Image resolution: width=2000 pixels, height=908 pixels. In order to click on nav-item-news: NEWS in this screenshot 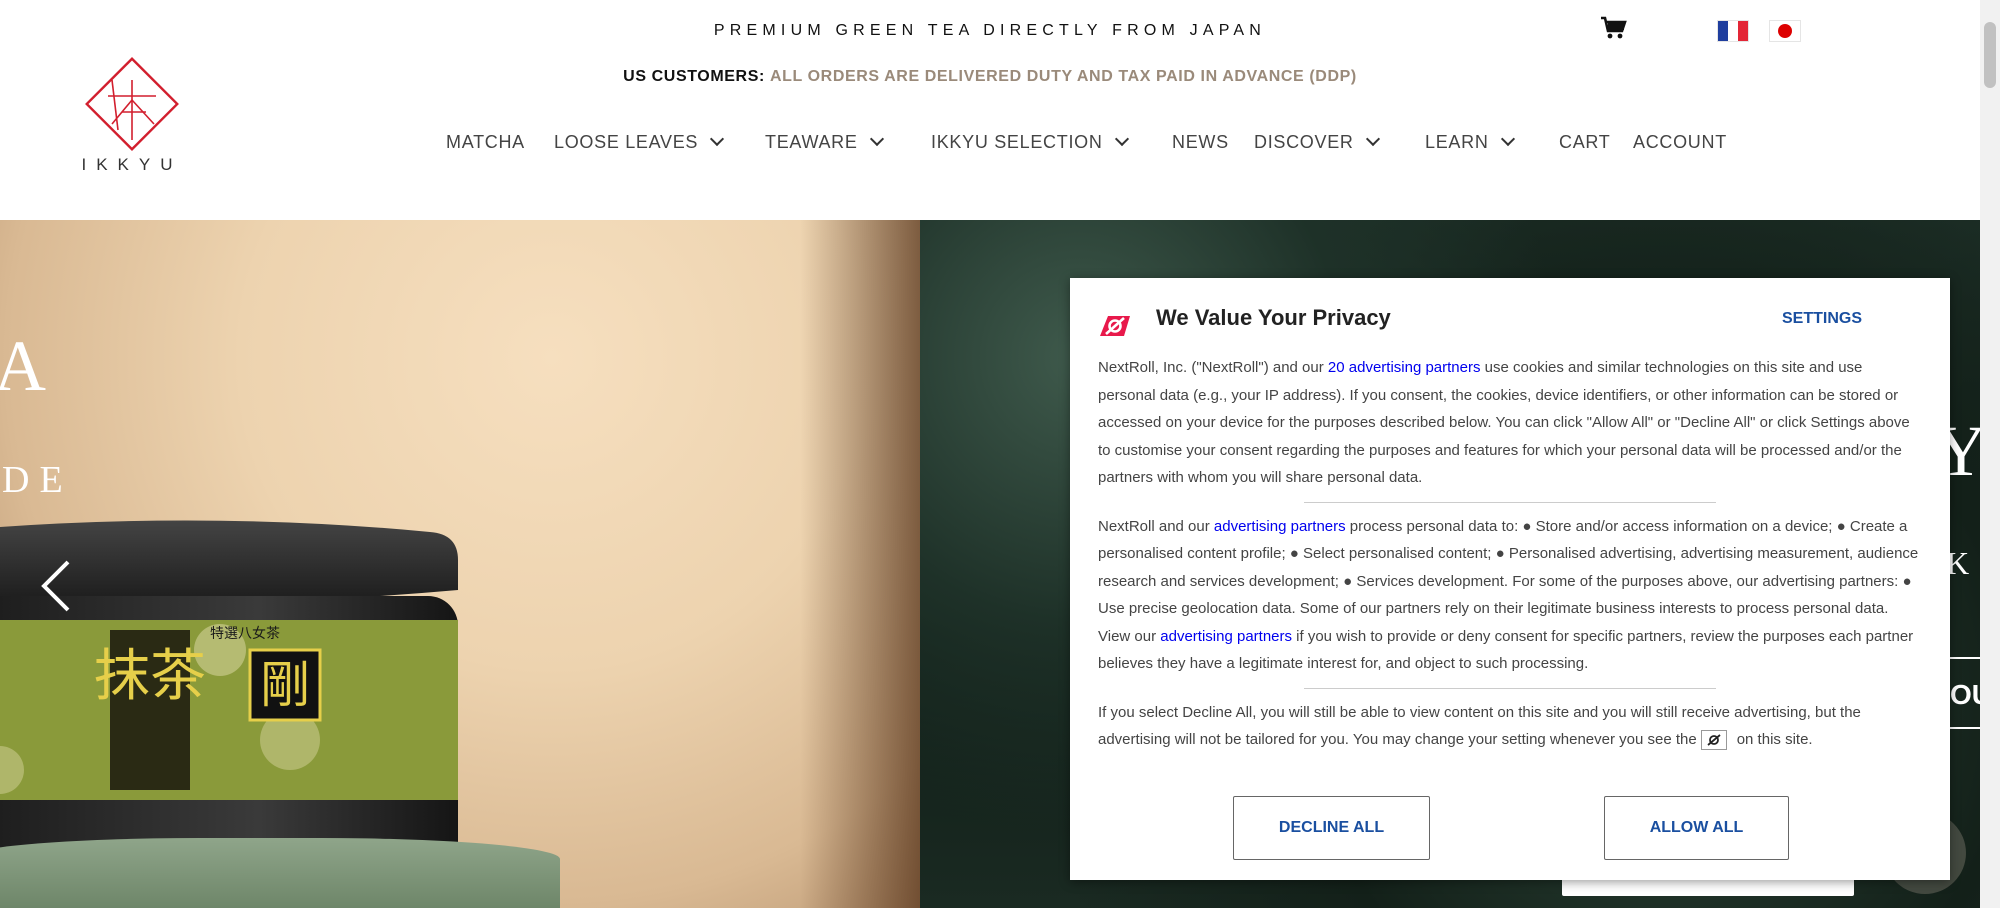, I will do `click(1200, 142)`.